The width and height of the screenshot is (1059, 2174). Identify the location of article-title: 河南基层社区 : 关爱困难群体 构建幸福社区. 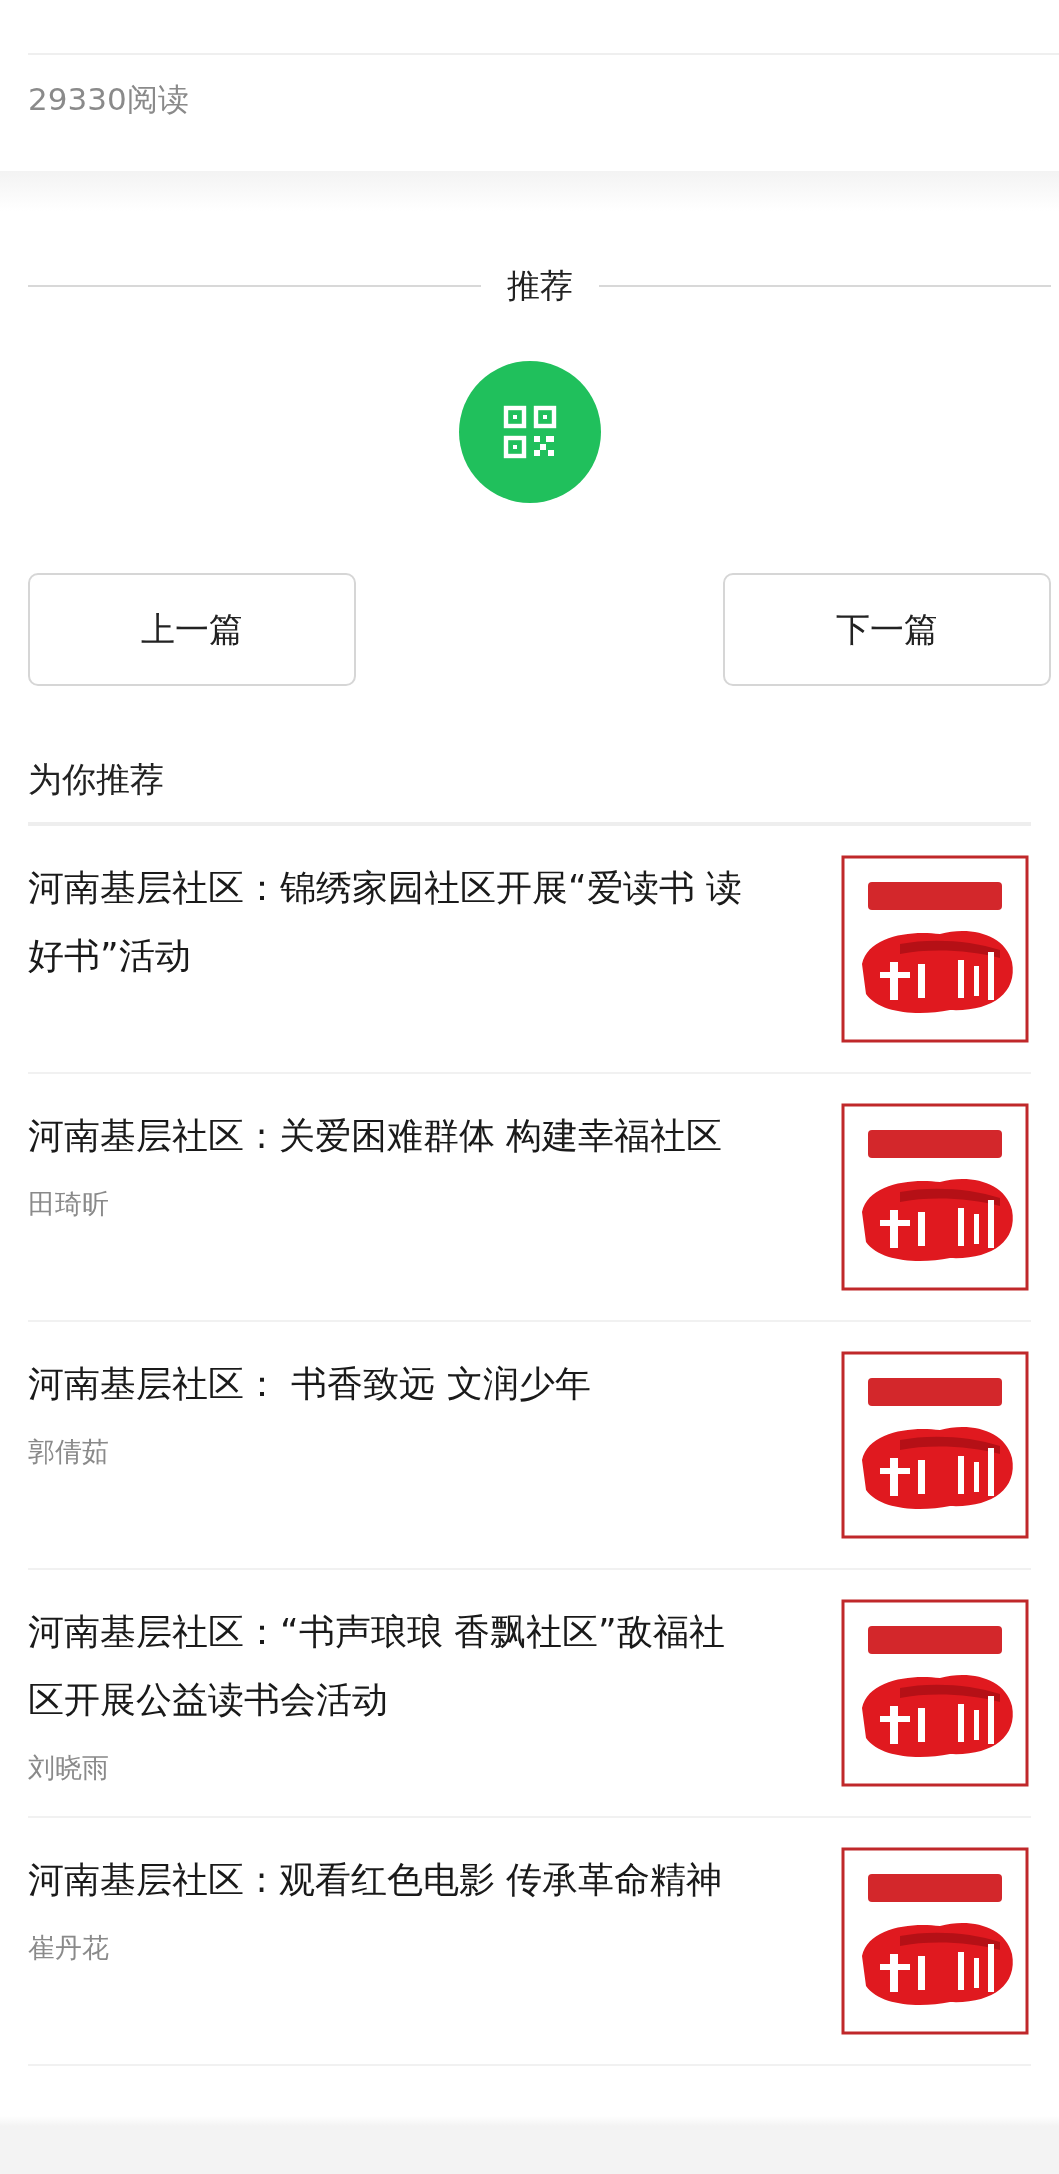
(393, 1135).